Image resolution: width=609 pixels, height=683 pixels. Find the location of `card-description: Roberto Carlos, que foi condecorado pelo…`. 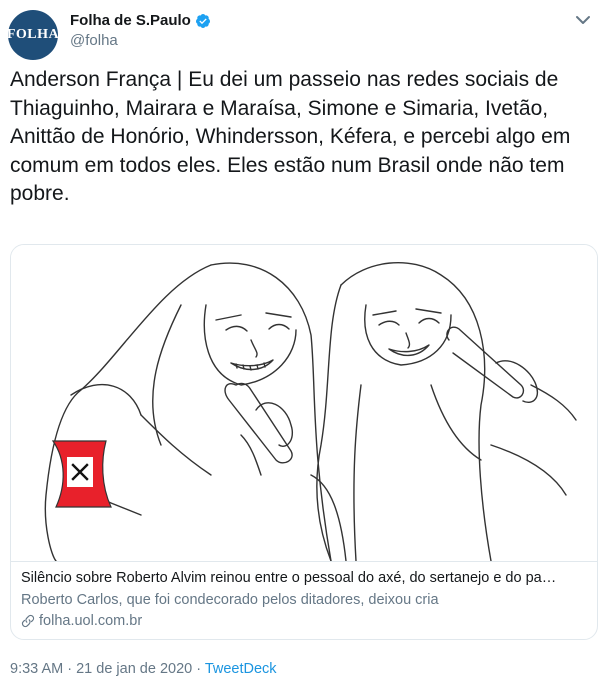

card-description: Roberto Carlos, que foi condecorado pelo… is located at coordinates (230, 600).